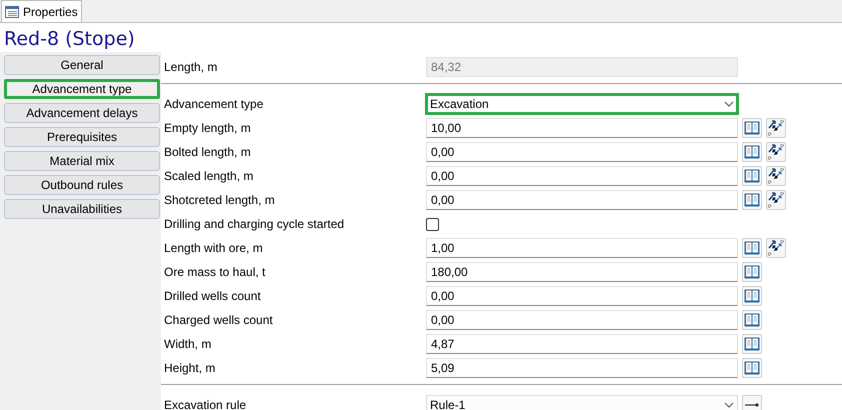  What do you see at coordinates (82, 65) in the screenshot?
I see `section-button: General` at bounding box center [82, 65].